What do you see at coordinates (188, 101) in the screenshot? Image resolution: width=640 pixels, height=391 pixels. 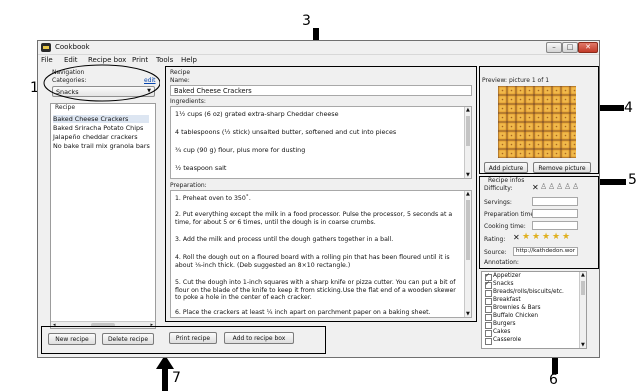 I see `ingredients-label: Ingredients:` at bounding box center [188, 101].